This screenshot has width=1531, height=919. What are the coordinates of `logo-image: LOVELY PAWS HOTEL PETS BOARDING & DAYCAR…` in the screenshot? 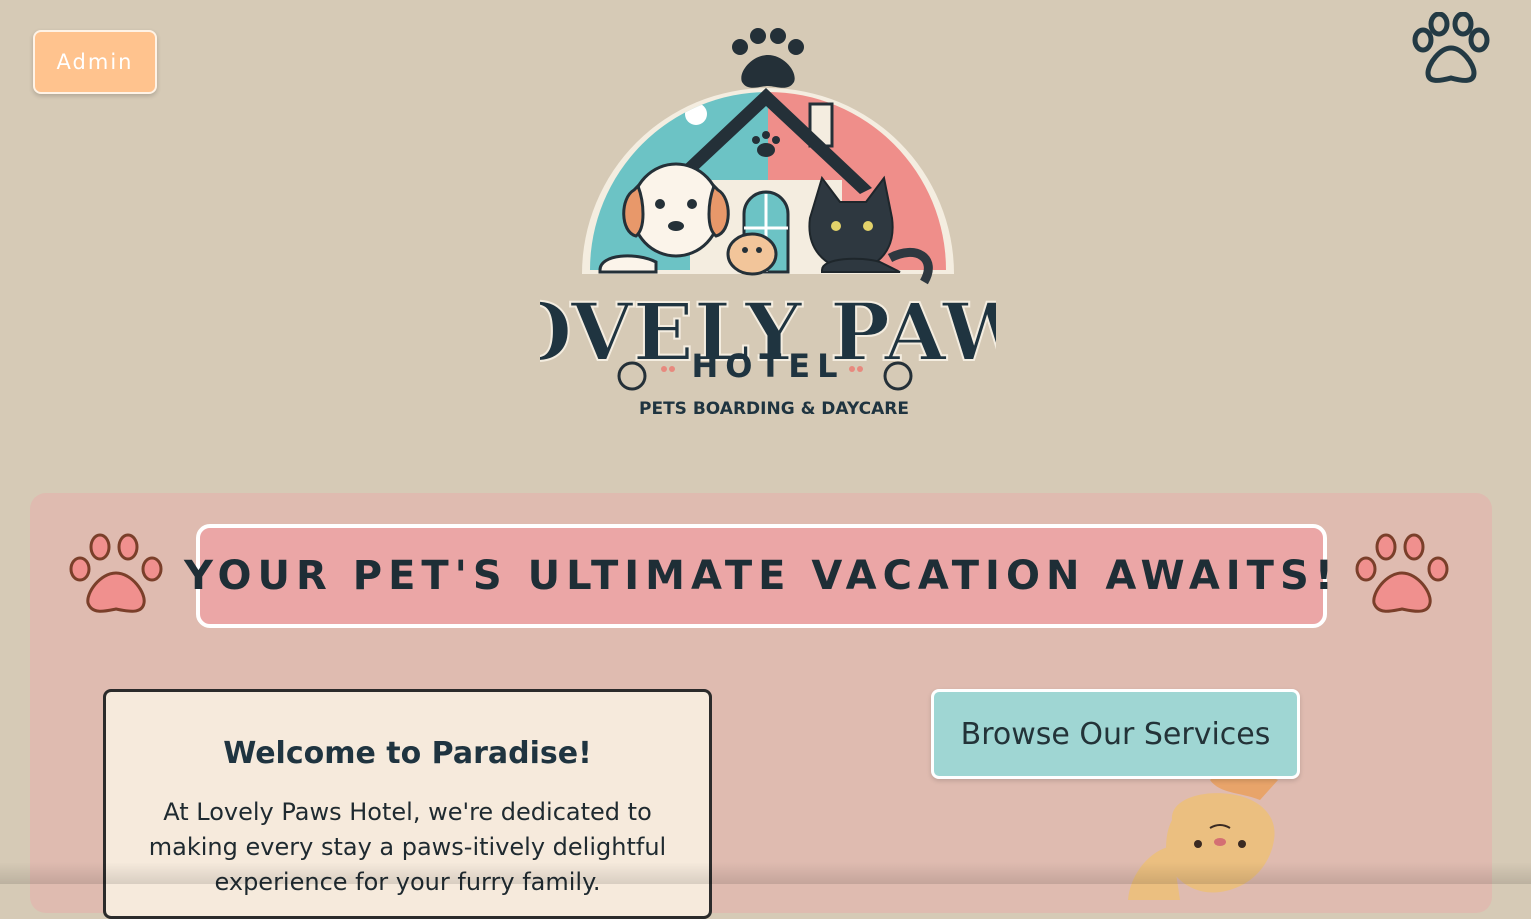 It's located at (768, 223).